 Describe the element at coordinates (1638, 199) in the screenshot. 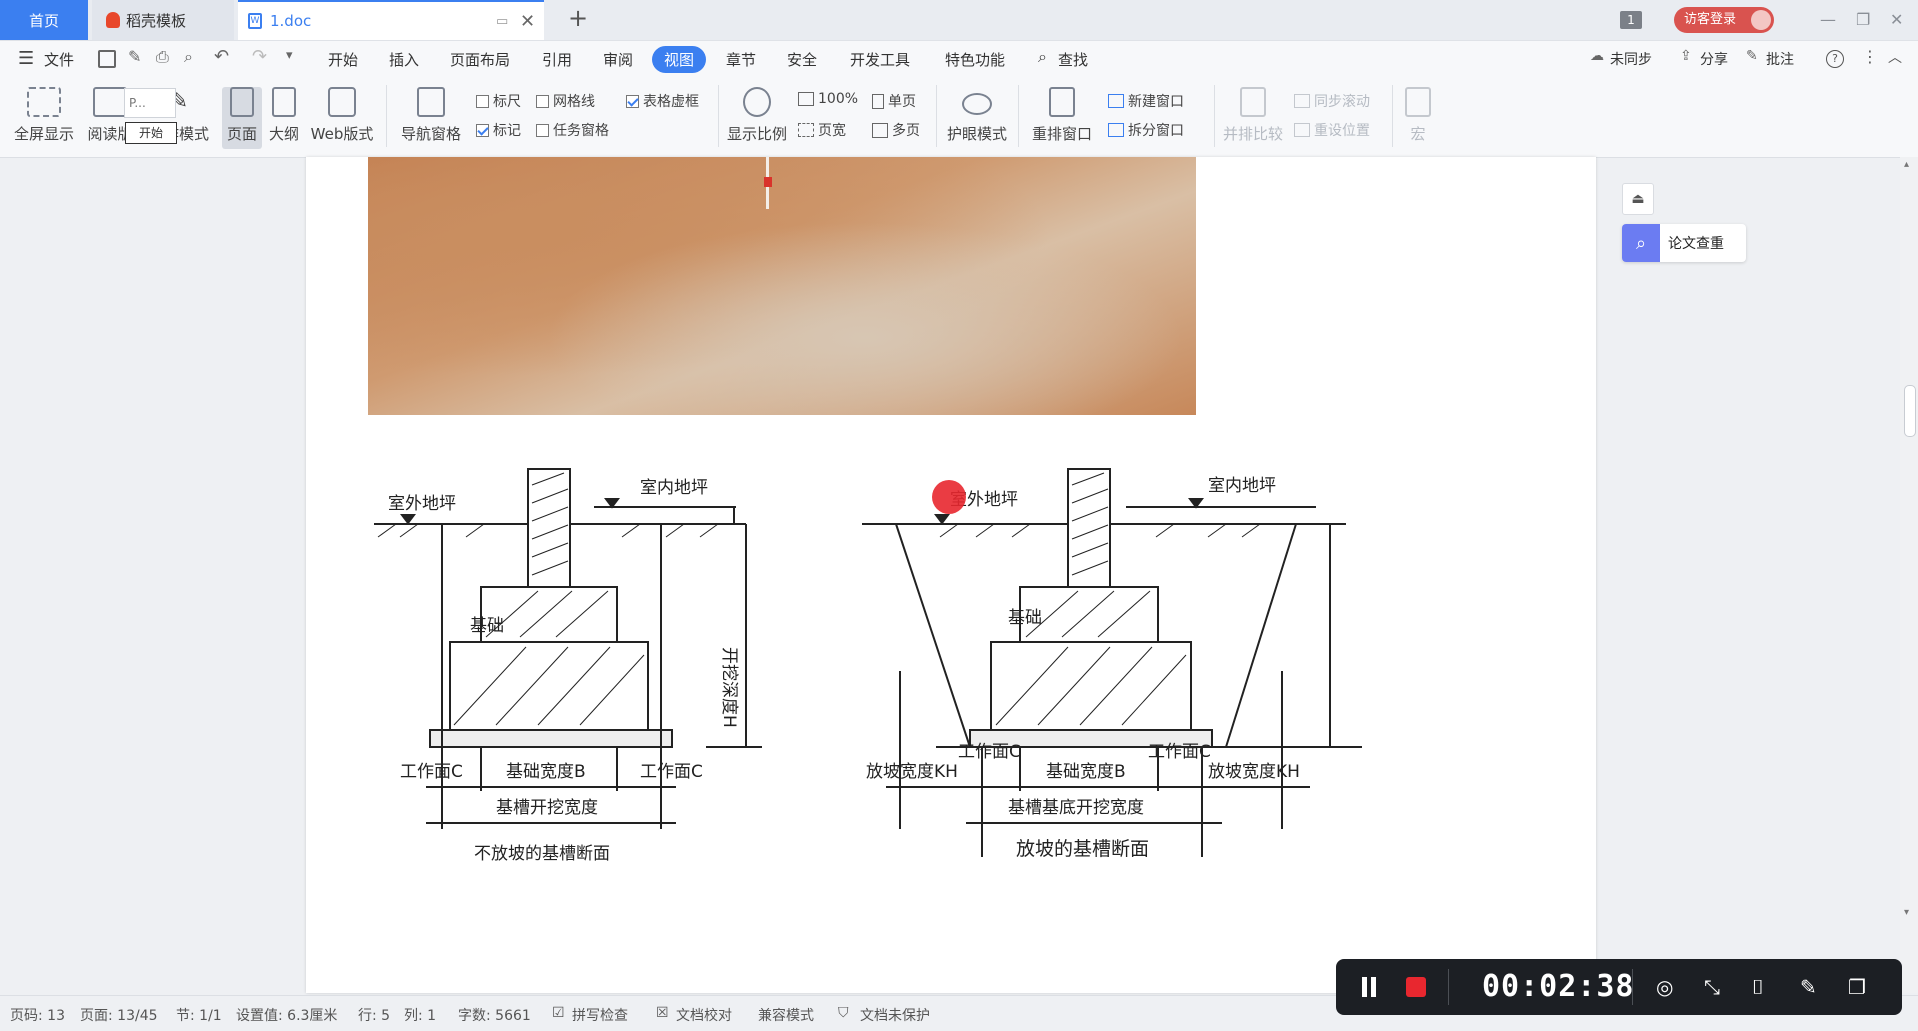

I see `panel-collapse-icon: ⏏` at that location.